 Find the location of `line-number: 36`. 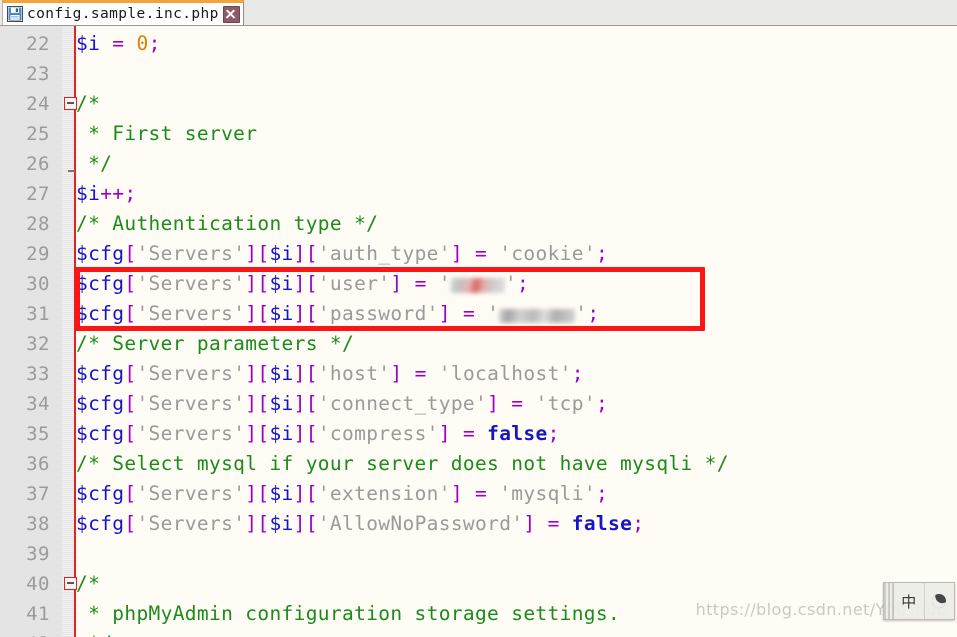

line-number: 36 is located at coordinates (38, 464).